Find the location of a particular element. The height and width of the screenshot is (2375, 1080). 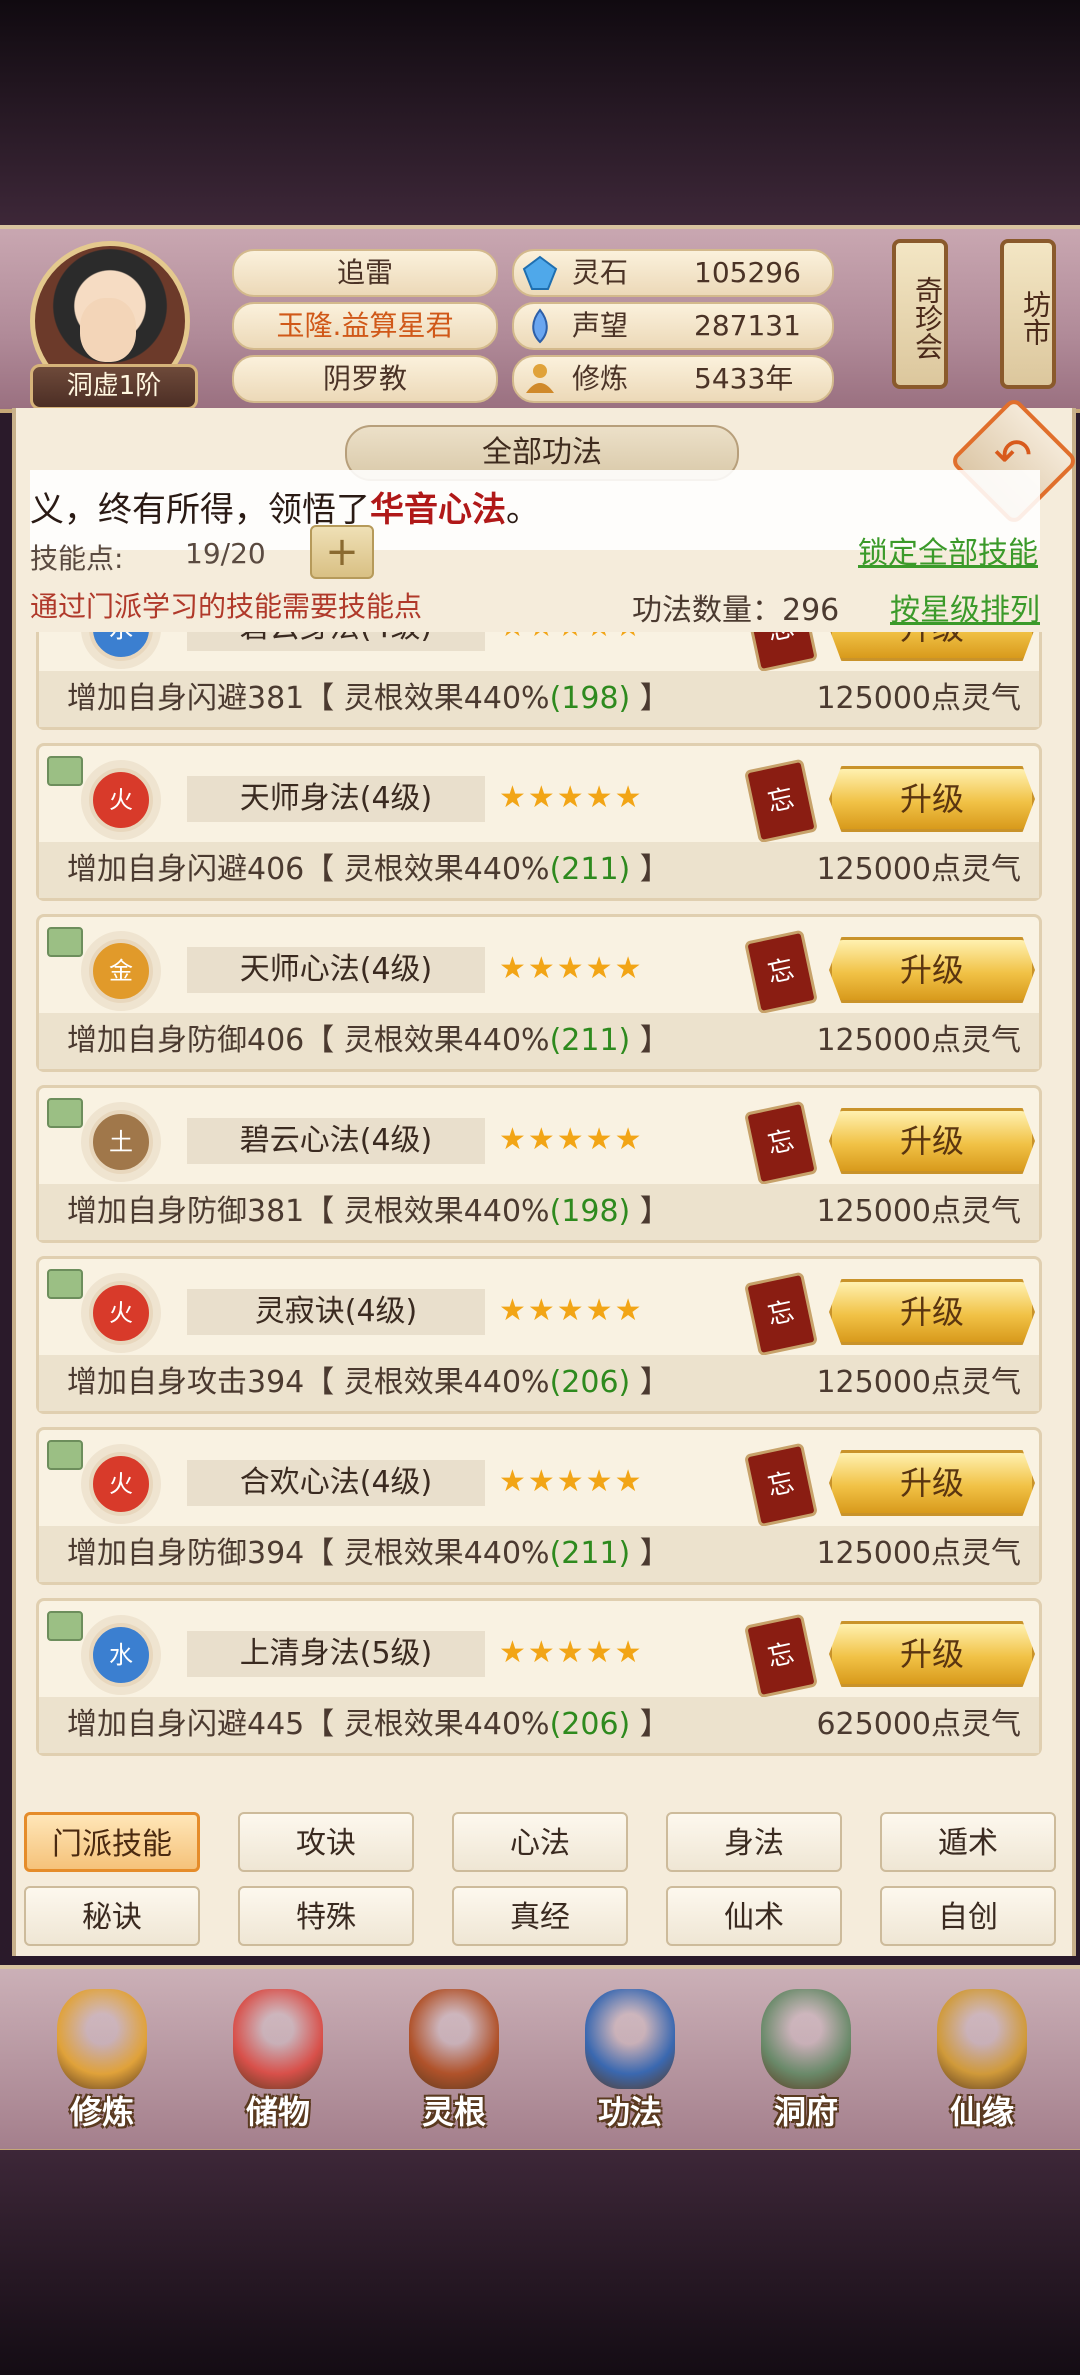

nav-label: 仙缘 is located at coordinates (981, 2112).